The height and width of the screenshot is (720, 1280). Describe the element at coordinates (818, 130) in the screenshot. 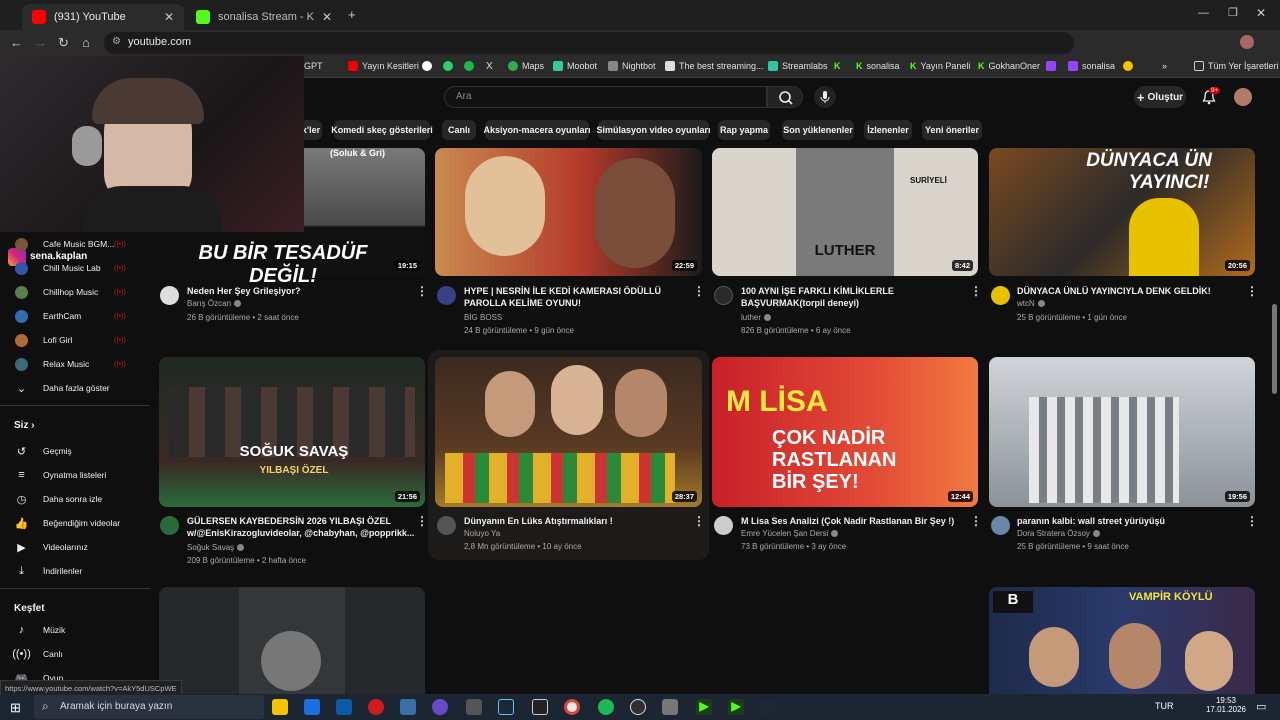

I see `chip: Son yüklenenler` at that location.